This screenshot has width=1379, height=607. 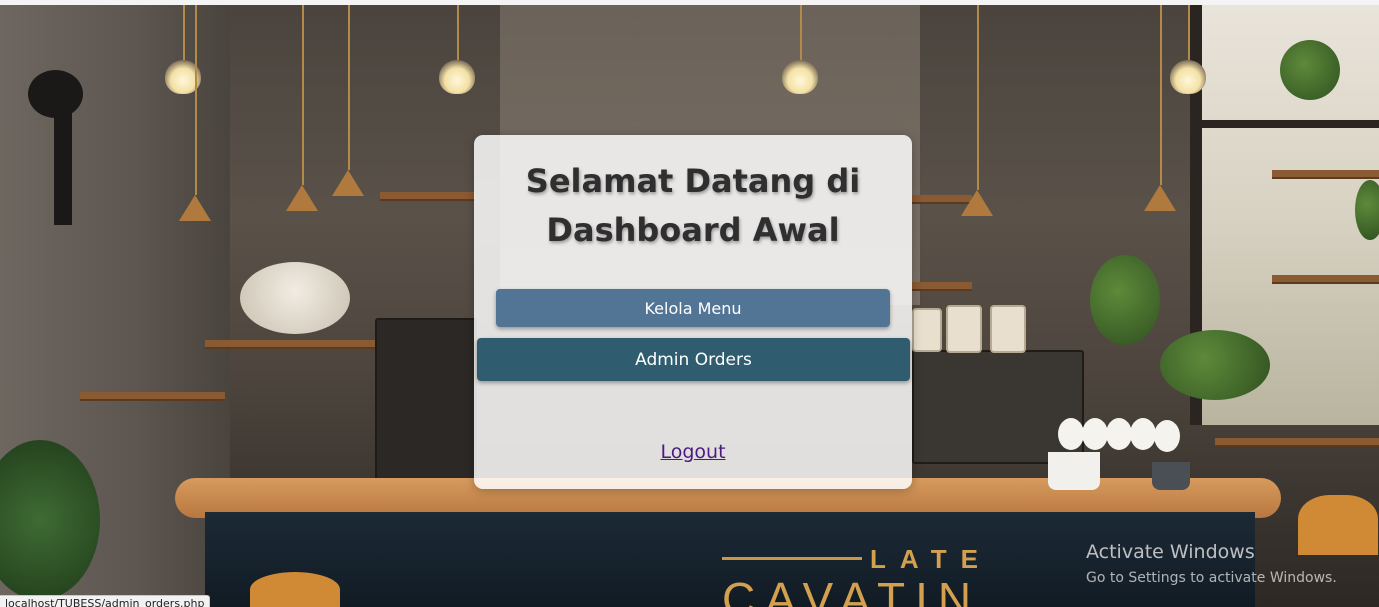 I want to click on cafe-sign-bottom: CAVATIN, so click(x=852, y=590).